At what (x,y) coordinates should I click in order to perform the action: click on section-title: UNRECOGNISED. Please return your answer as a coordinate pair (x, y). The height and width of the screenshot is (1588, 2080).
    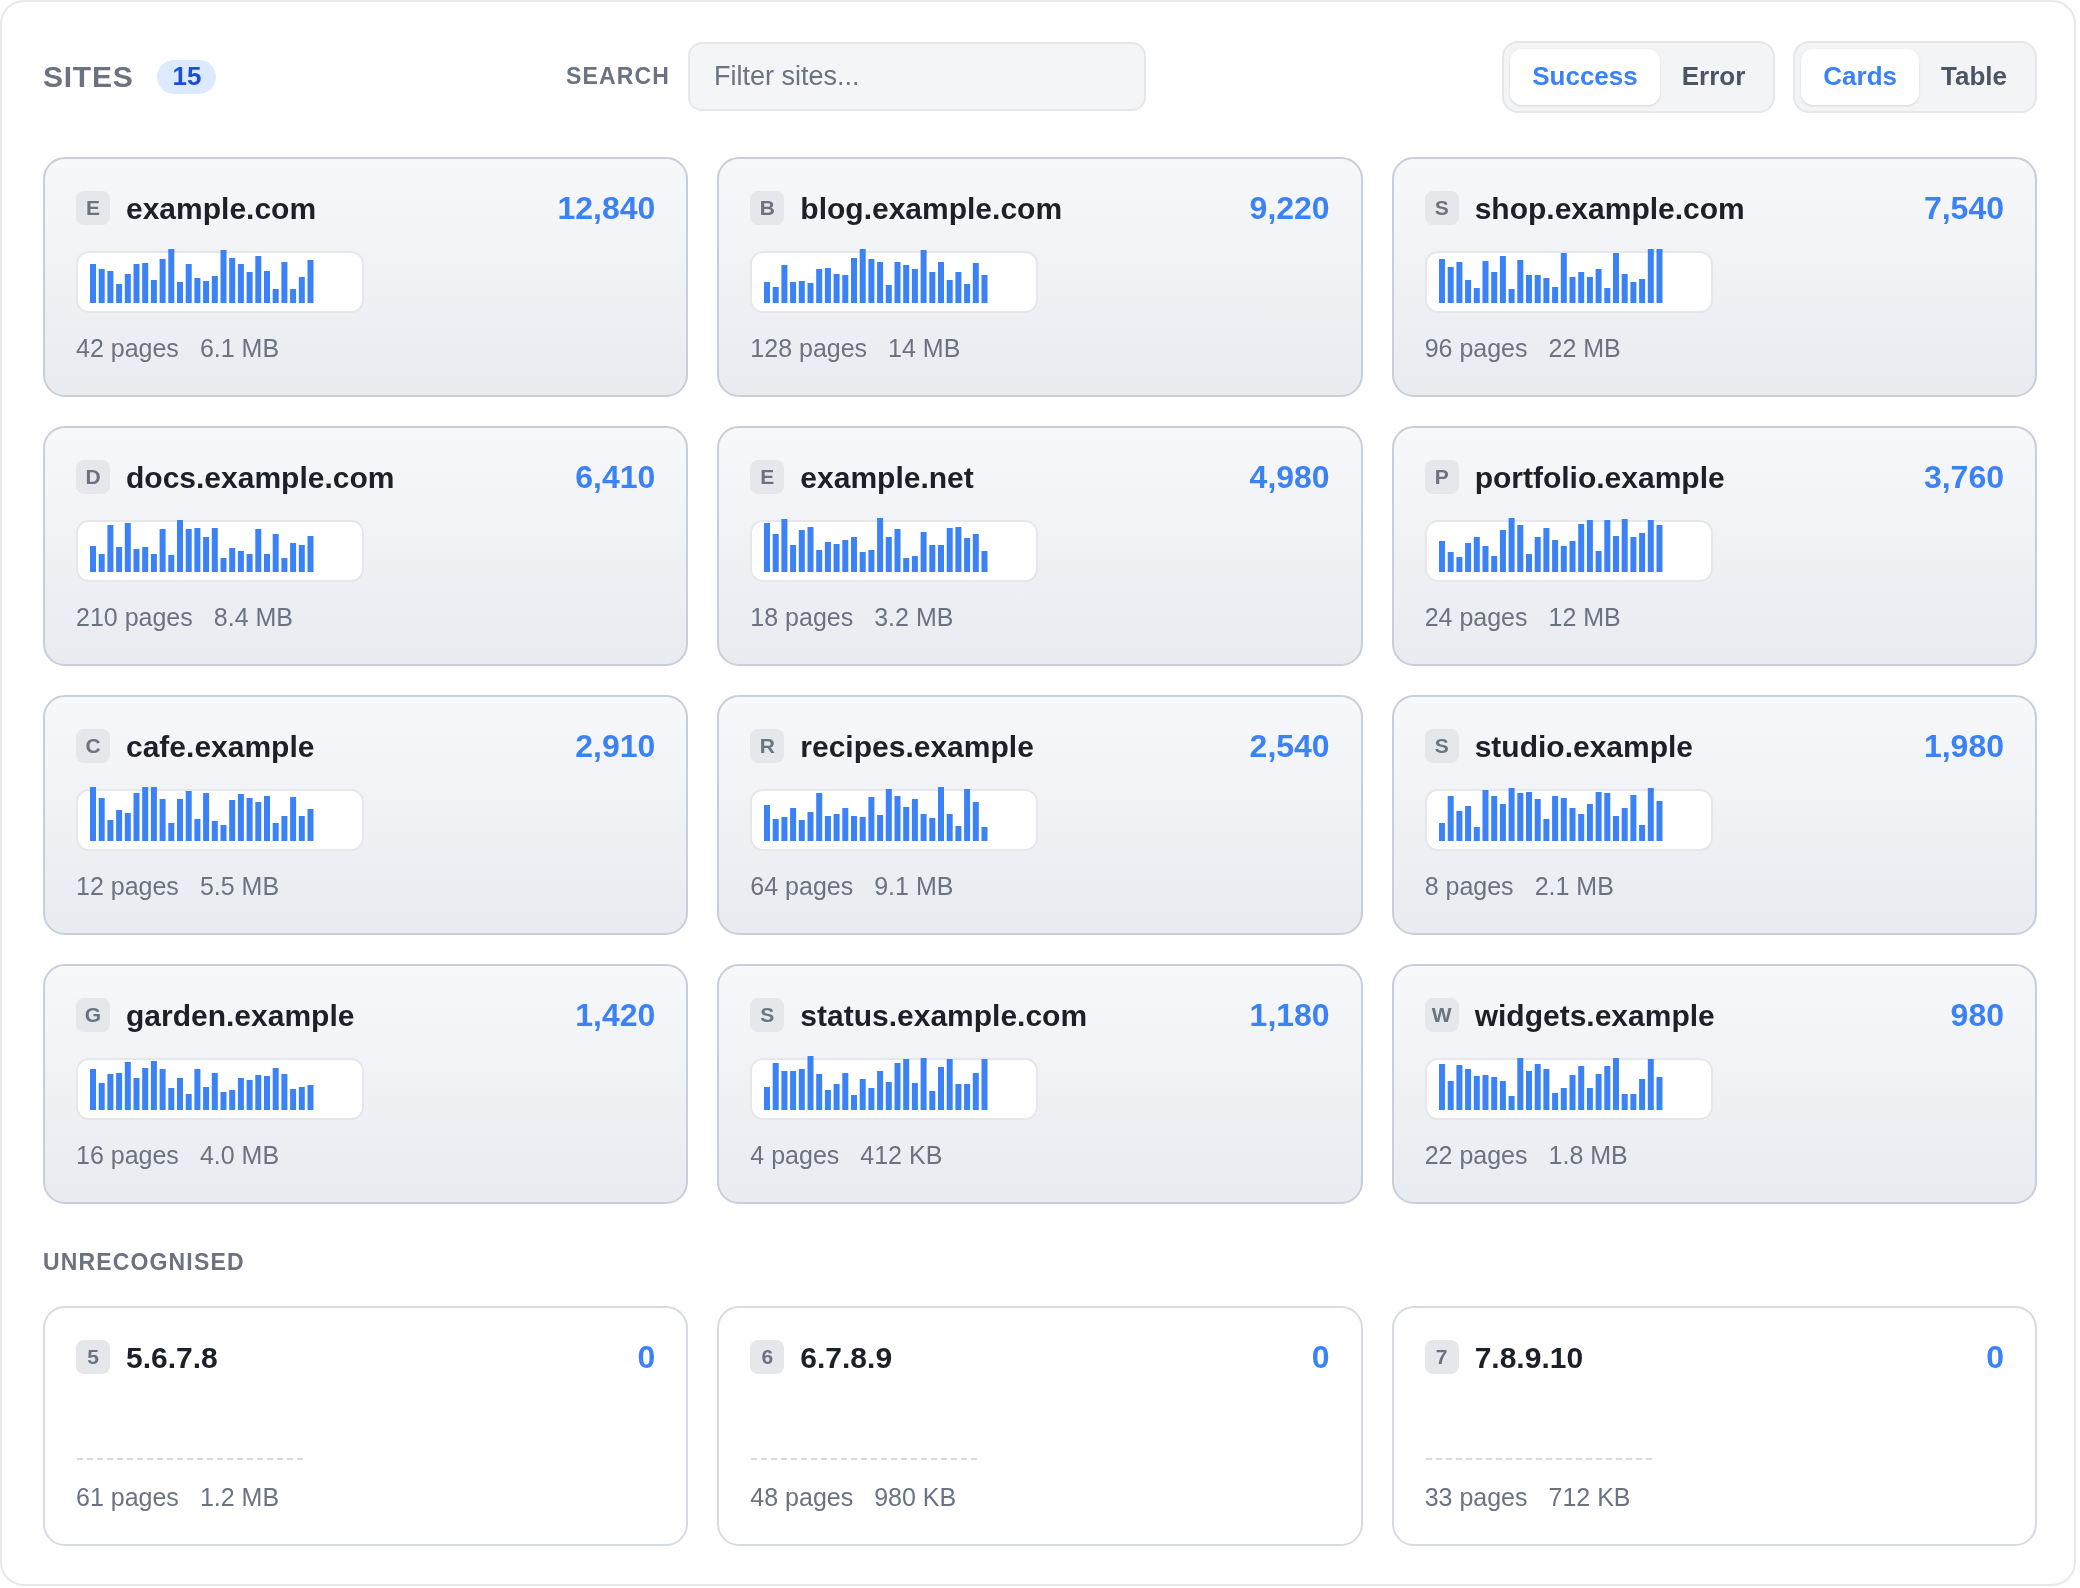
    Looking at the image, I should click on (144, 1262).